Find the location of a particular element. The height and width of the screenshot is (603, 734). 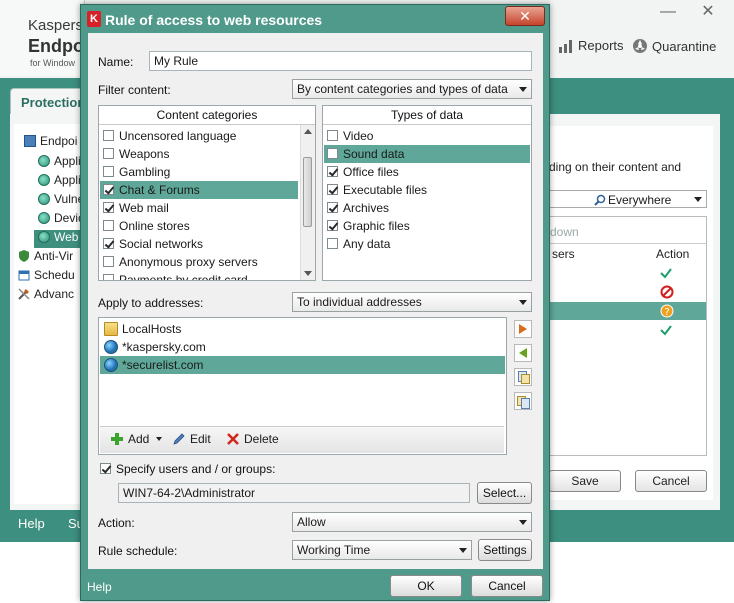

users-field: WIN7-64-2\Administrator is located at coordinates (294, 493).